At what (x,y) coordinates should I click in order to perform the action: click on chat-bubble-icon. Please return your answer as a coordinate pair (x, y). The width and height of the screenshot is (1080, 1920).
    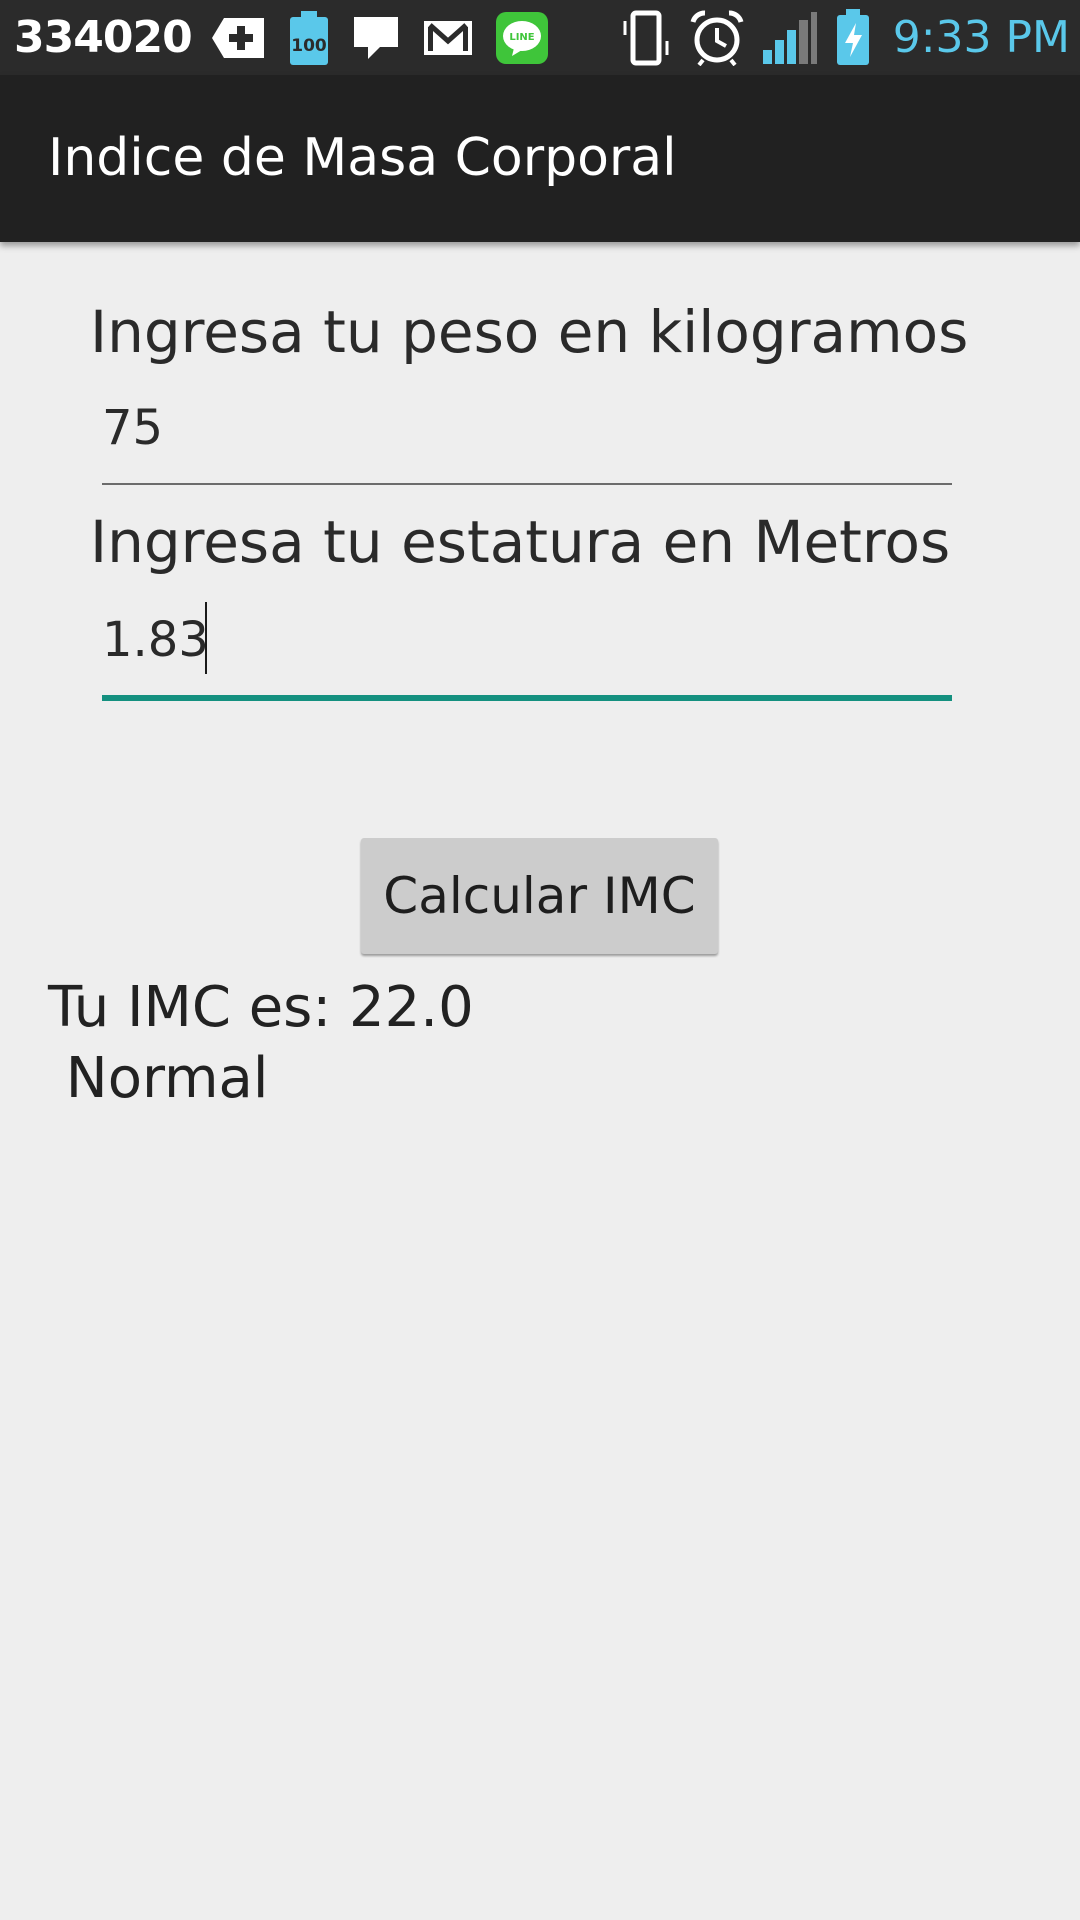
    Looking at the image, I should click on (376, 38).